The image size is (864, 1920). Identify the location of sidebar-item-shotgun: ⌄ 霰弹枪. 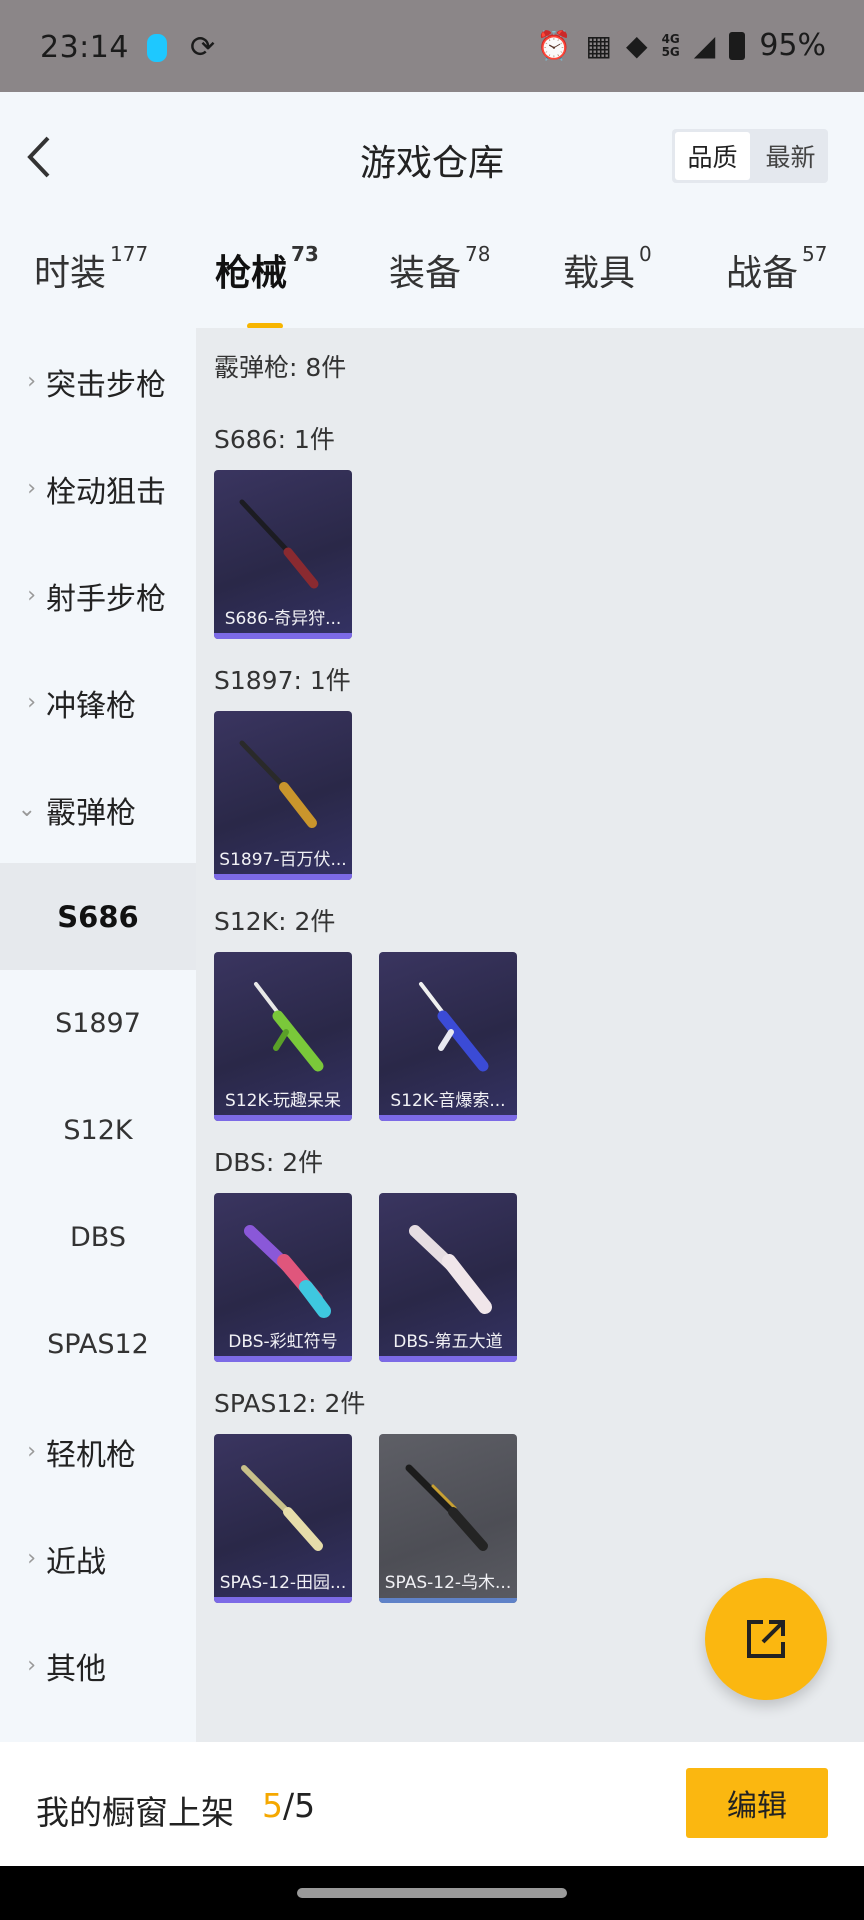
(98, 809).